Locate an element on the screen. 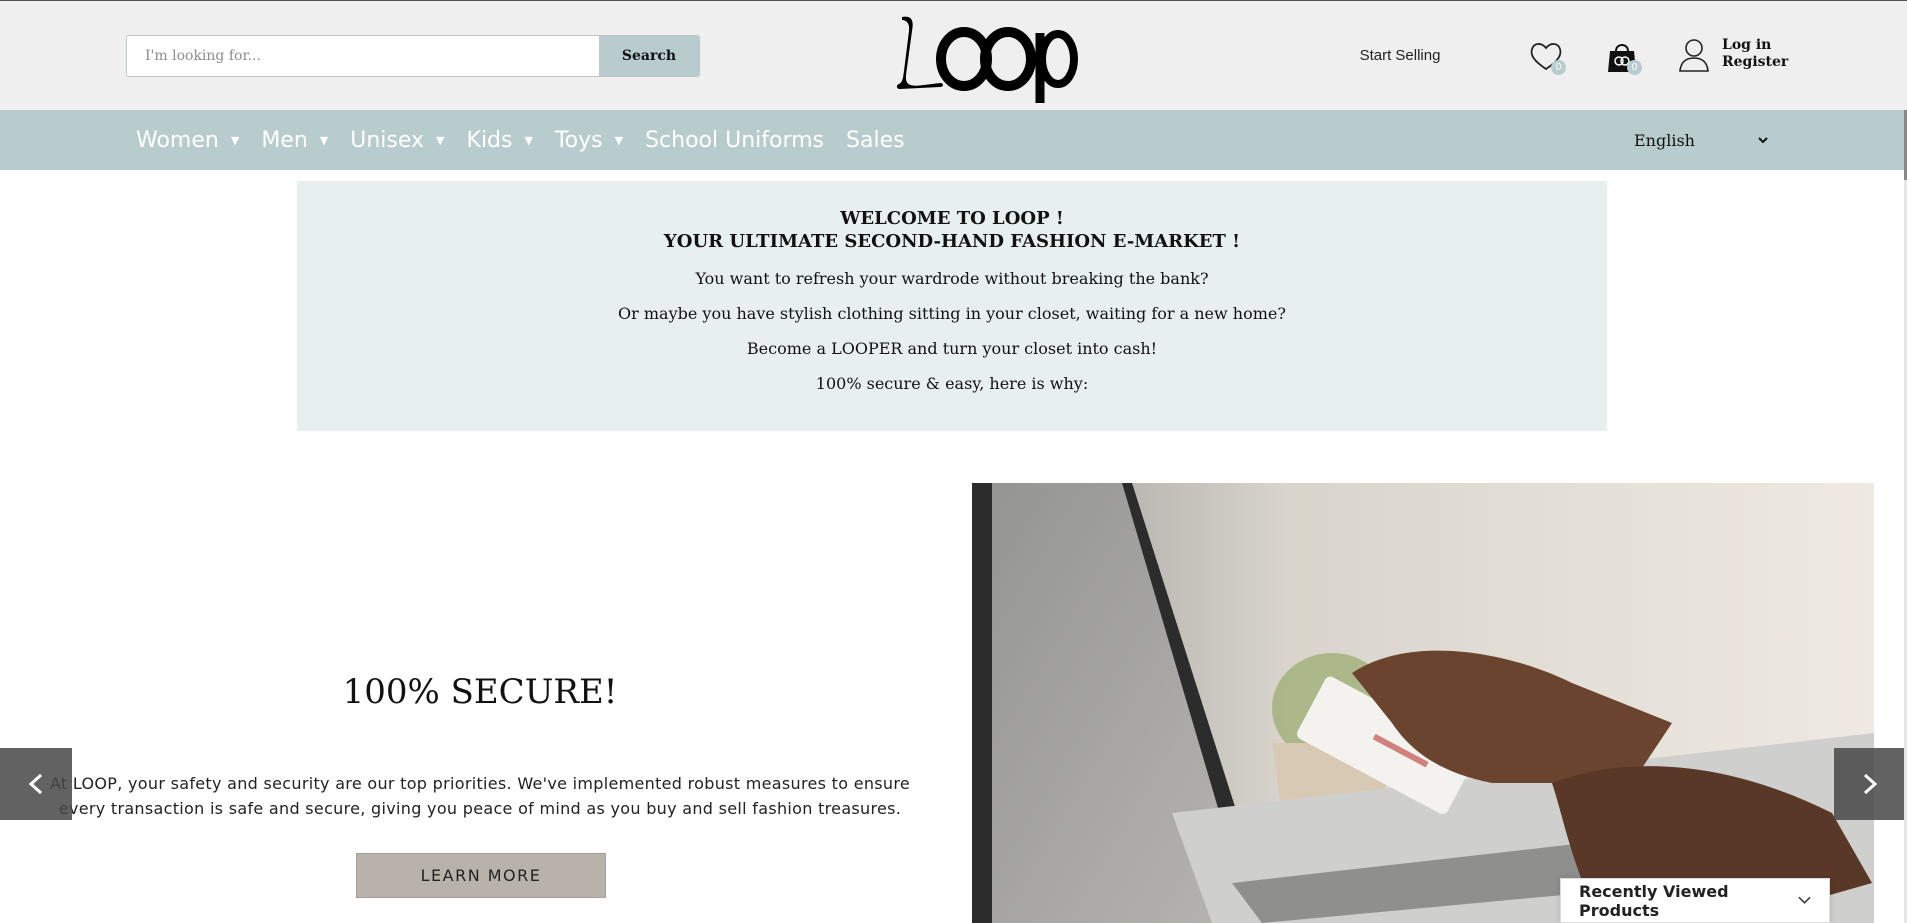  nav-item-label: School Uniforms is located at coordinates (735, 140).